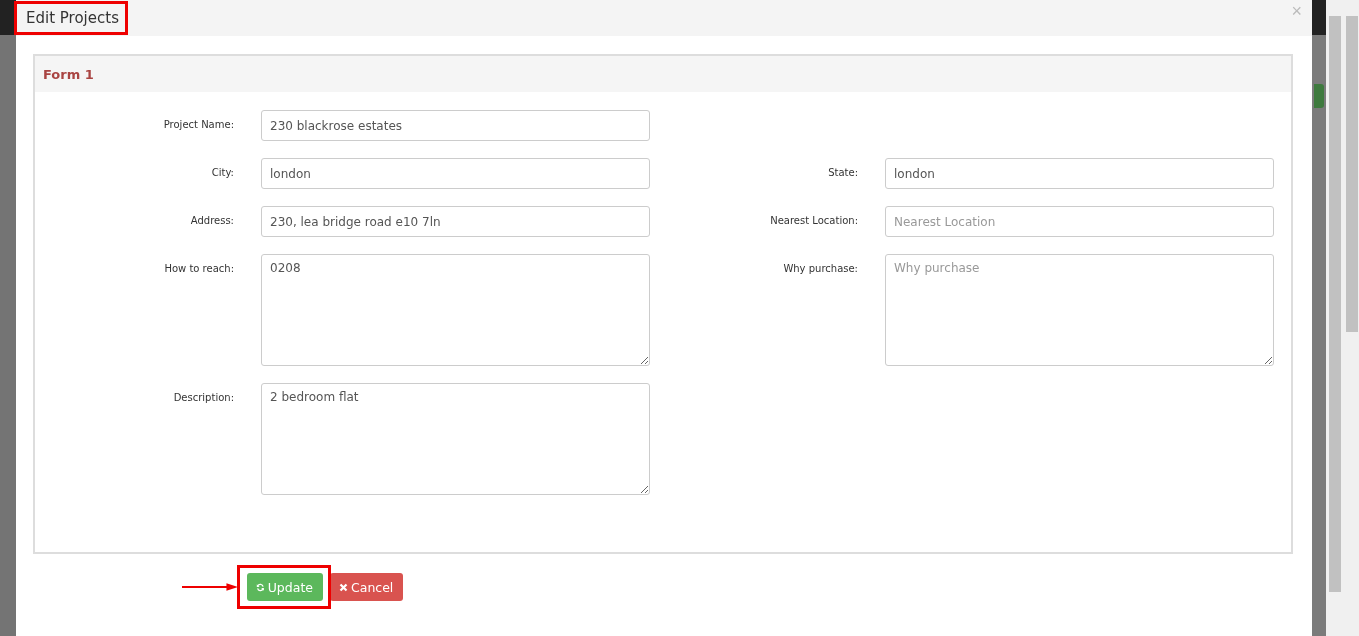  What do you see at coordinates (455, 221) in the screenshot?
I see `input-field: 230, lea bridge road e10 7ln` at bounding box center [455, 221].